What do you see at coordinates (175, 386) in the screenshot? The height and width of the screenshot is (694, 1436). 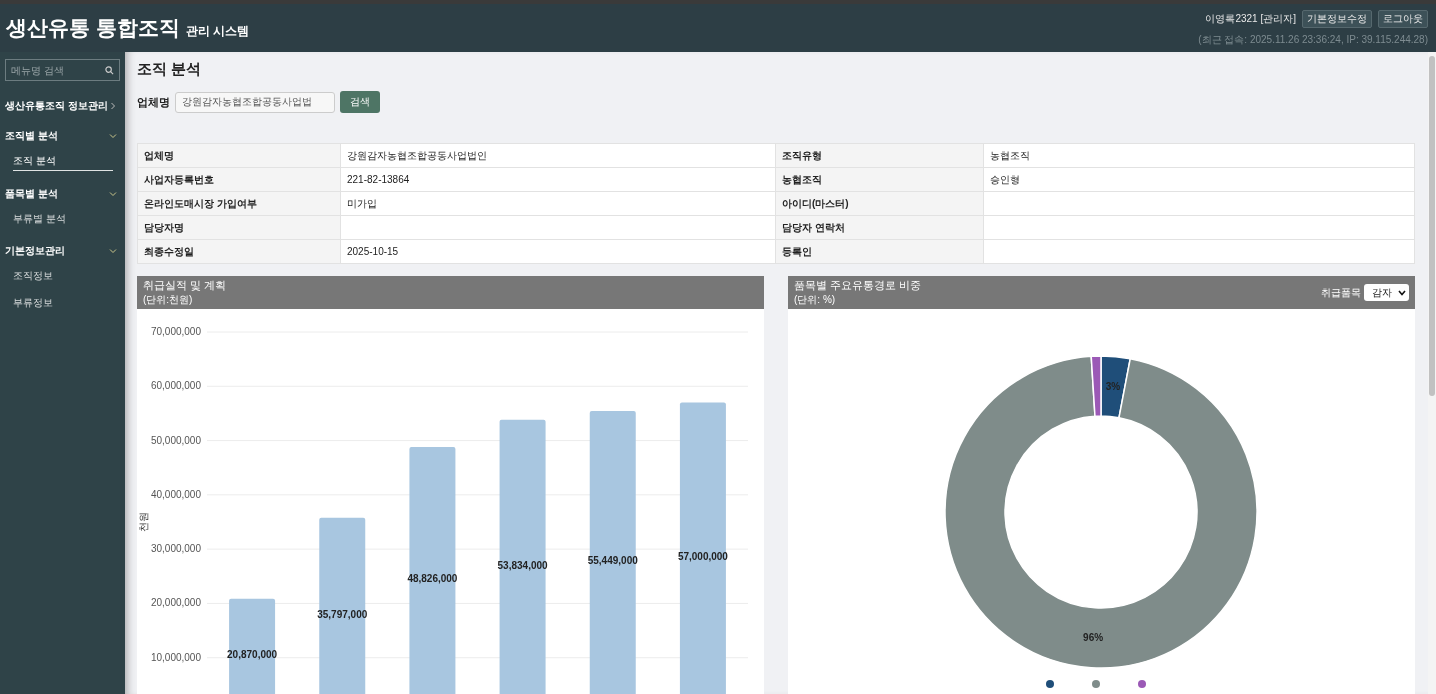 I see `axis-tick-label: 60,000,000` at bounding box center [175, 386].